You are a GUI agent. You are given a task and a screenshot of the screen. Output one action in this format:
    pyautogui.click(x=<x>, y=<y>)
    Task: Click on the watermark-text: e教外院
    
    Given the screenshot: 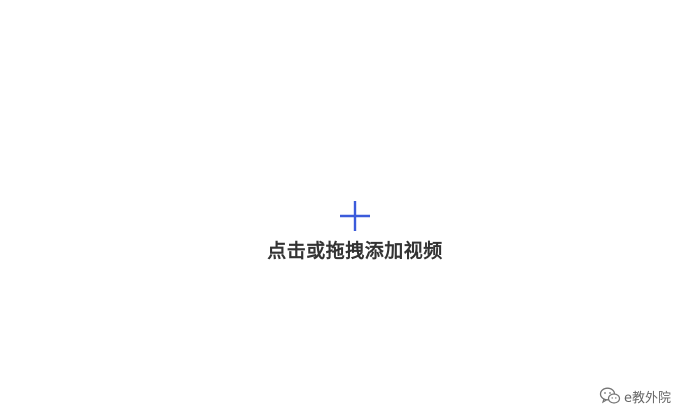 What is the action you would take?
    pyautogui.click(x=647, y=398)
    